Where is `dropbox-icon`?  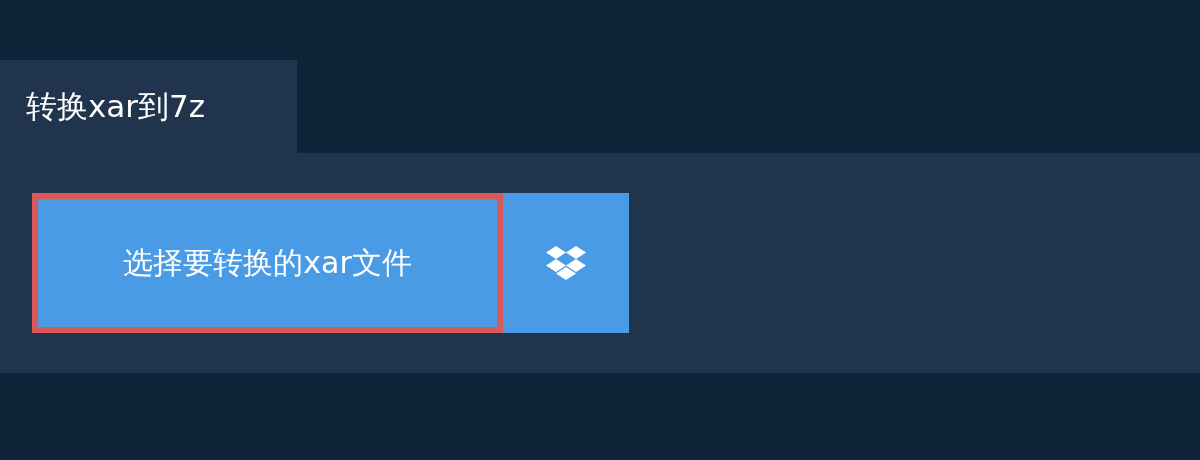 dropbox-icon is located at coordinates (566, 263).